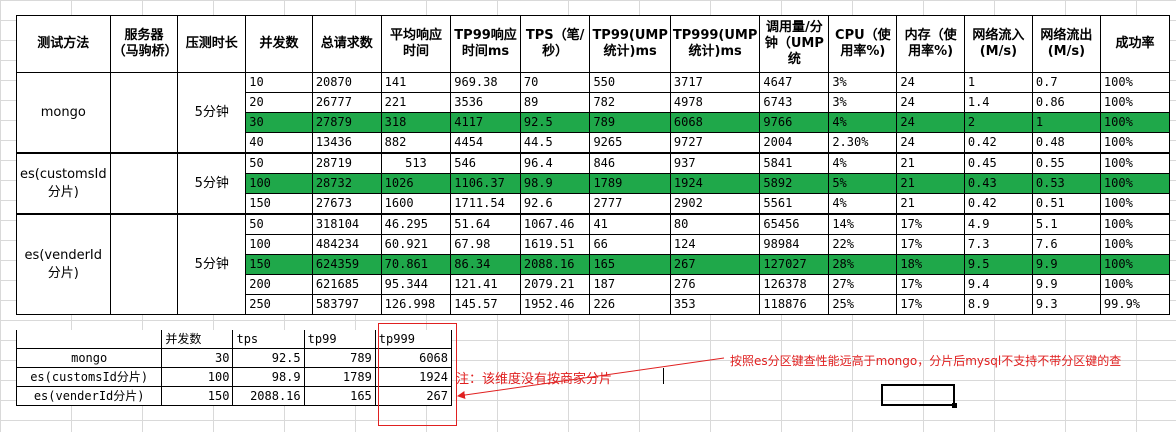  I want to click on table-cell: 25%, so click(863, 304).